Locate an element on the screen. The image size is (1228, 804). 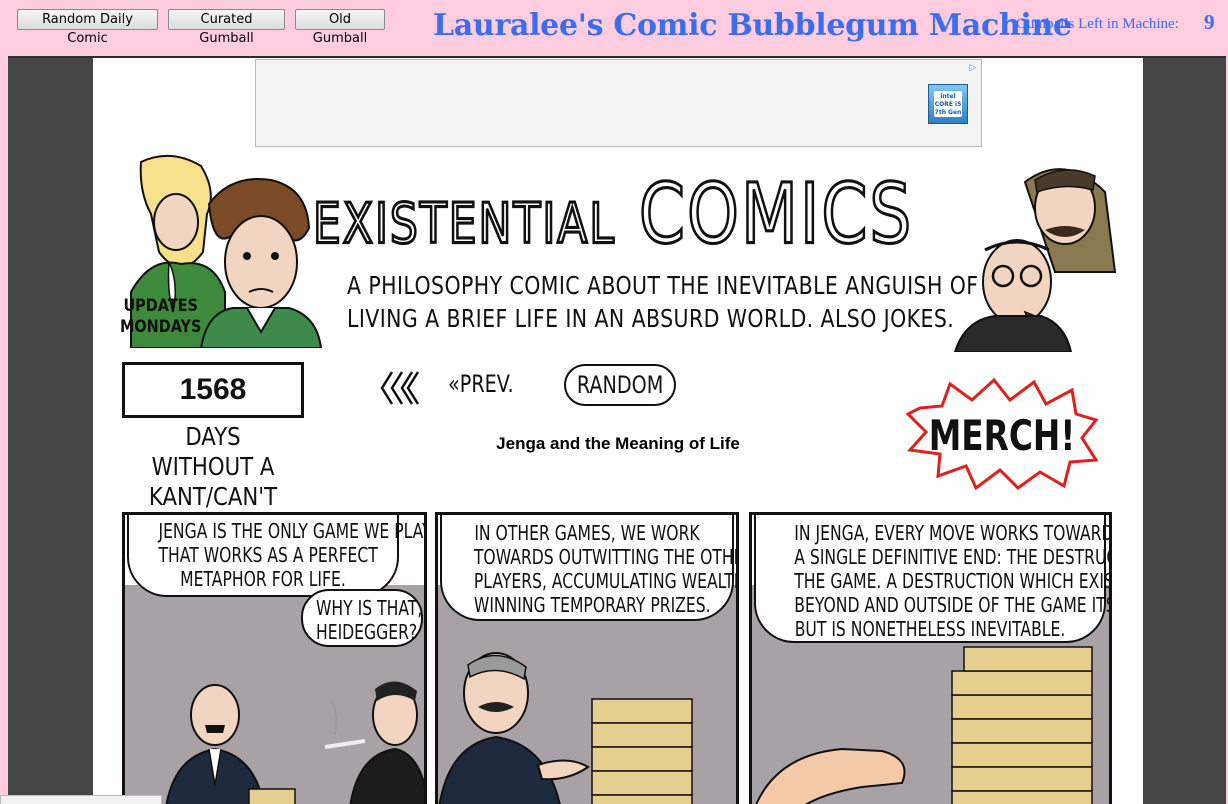
bubble-line: TOWARDS OUTWITTING THE OTHER is located at coordinates (606, 557).